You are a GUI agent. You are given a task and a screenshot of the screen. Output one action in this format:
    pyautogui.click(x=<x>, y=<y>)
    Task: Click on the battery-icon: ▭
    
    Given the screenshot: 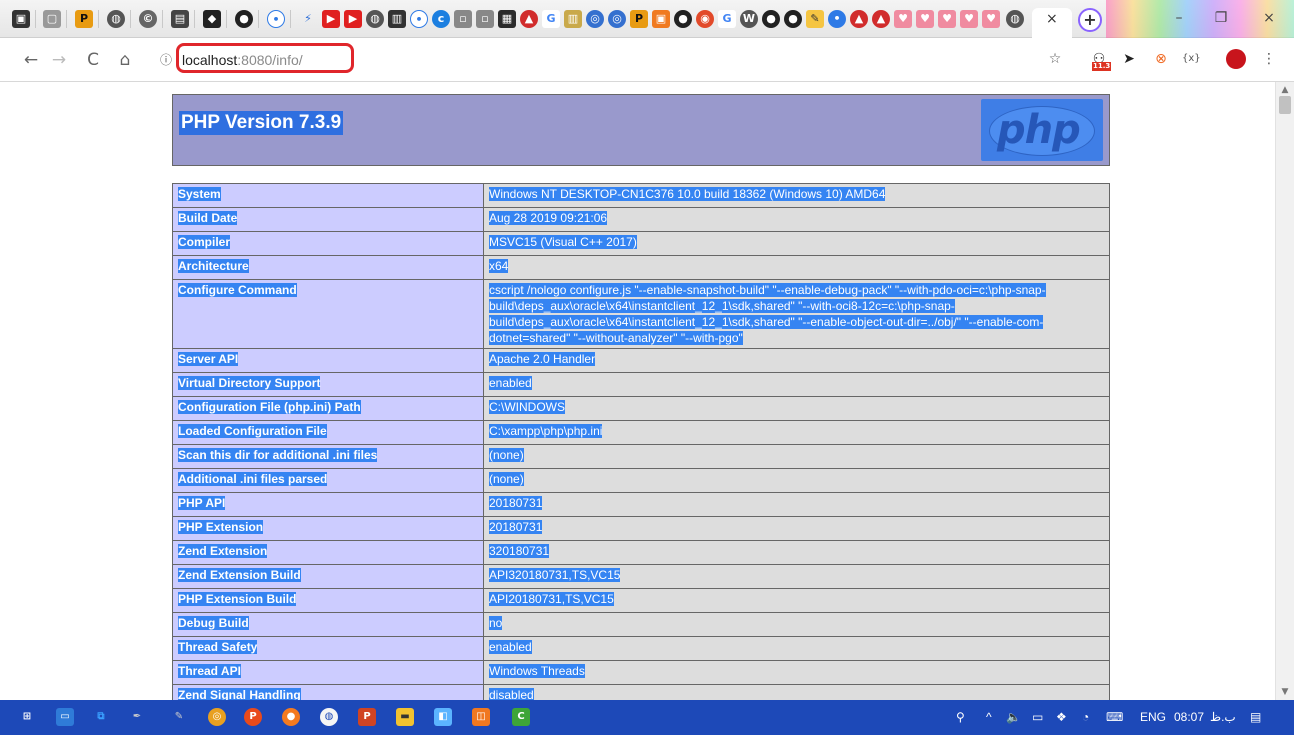 What is the action you would take?
    pyautogui.click(x=1037, y=717)
    